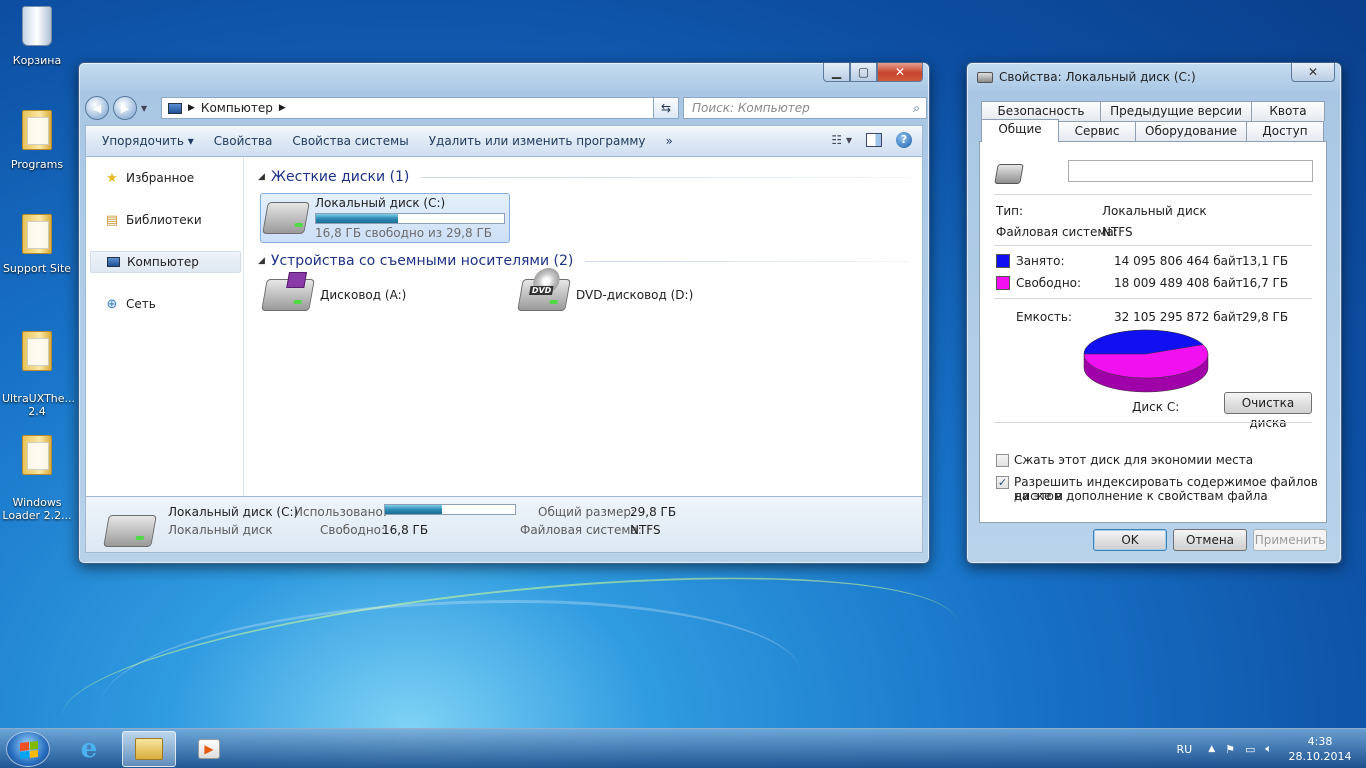 The image size is (1366, 768). What do you see at coordinates (149, 749) in the screenshot?
I see `taskbar-explorer` at bounding box center [149, 749].